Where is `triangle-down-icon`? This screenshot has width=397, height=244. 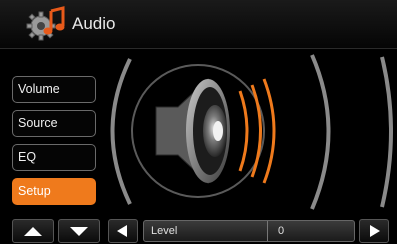
triangle-down-icon is located at coordinates (79, 231).